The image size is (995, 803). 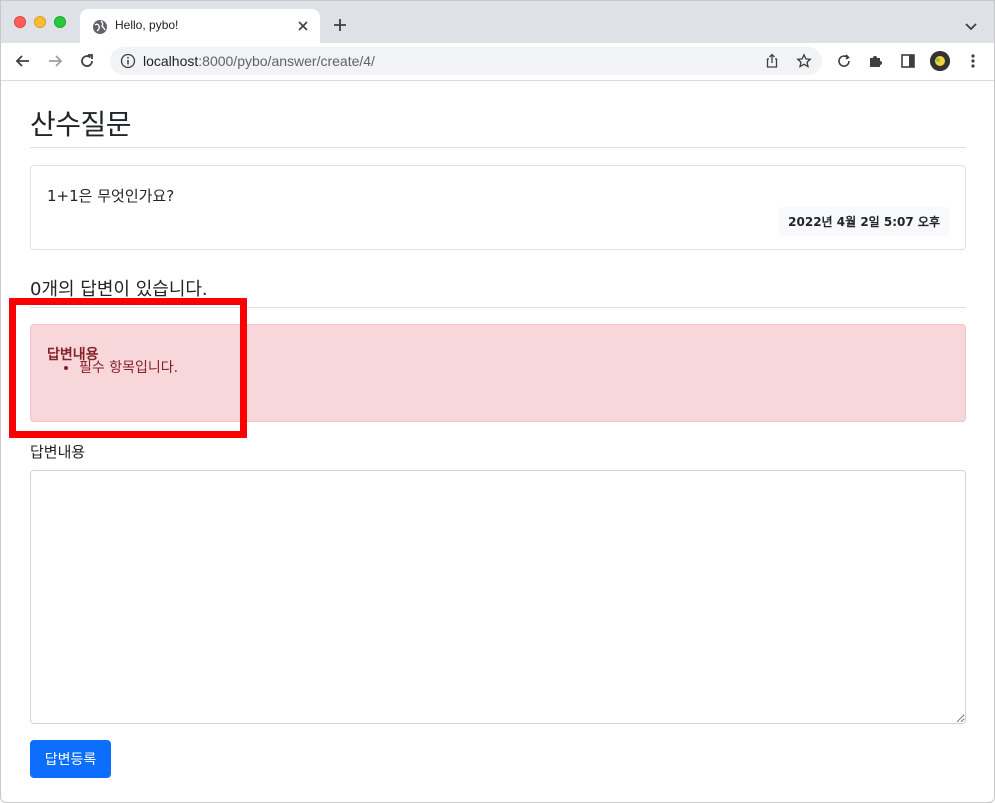 I want to click on question-subject: 산수질문, so click(x=81, y=124).